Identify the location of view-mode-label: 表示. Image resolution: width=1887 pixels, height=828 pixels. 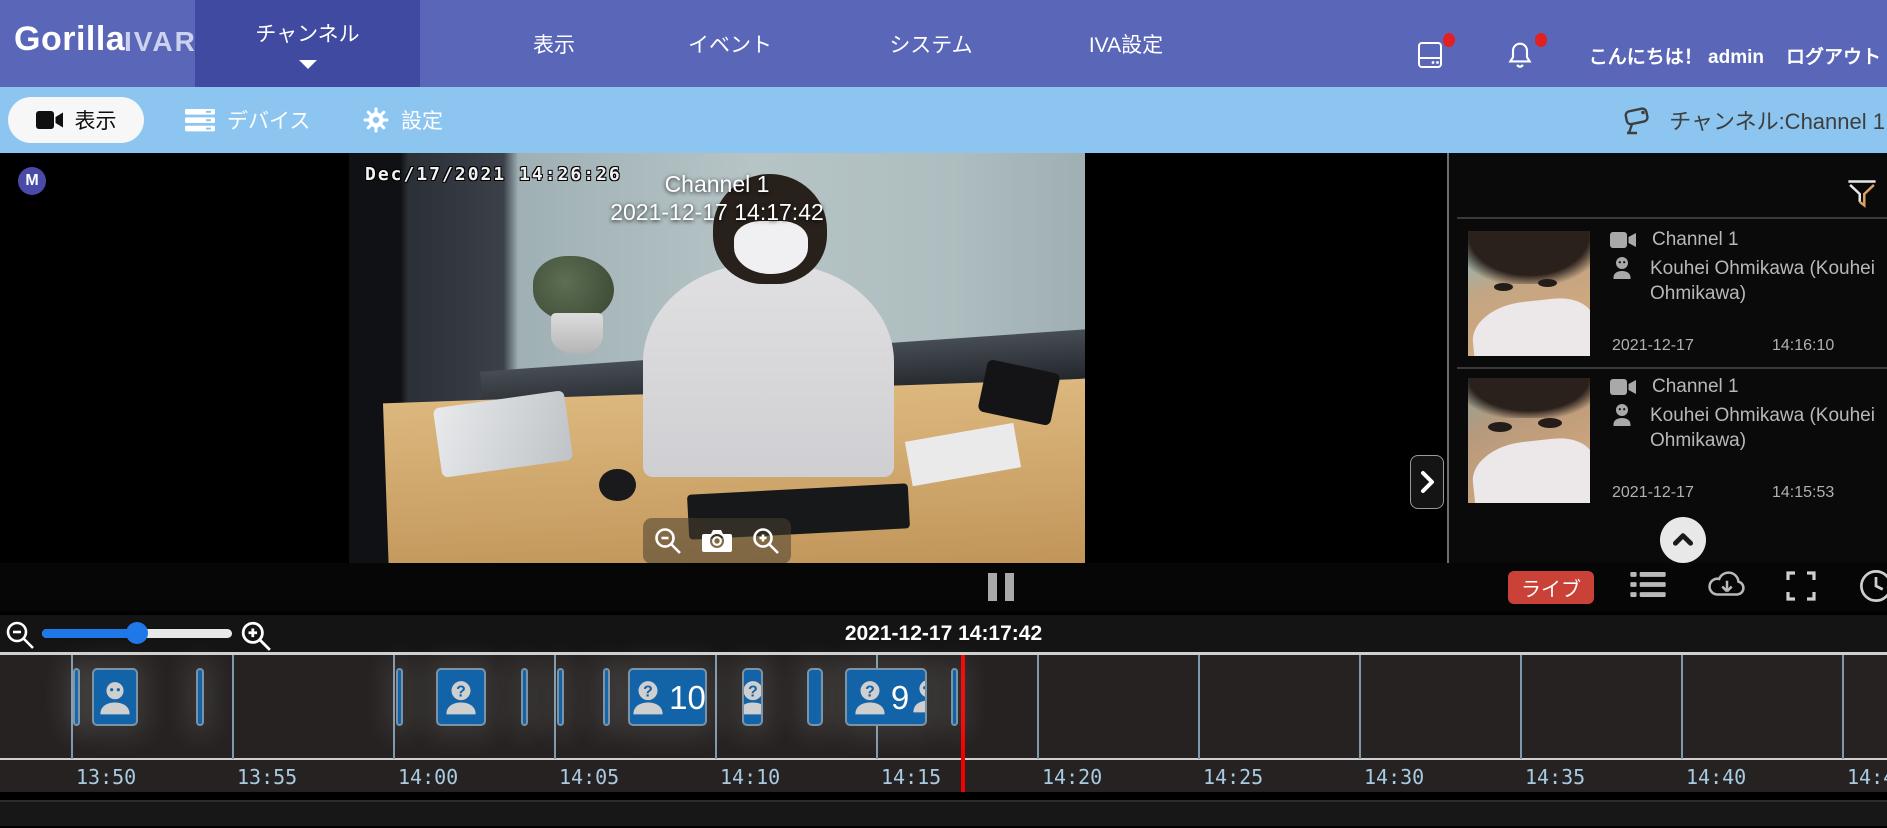
(95, 121).